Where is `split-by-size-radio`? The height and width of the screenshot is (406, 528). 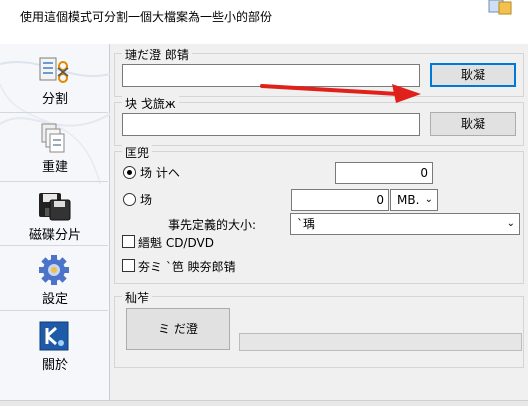
split-by-size-radio is located at coordinates (129, 199).